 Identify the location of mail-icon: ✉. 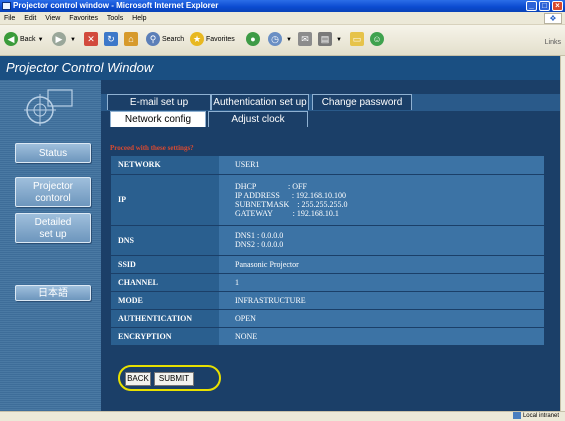
(305, 39).